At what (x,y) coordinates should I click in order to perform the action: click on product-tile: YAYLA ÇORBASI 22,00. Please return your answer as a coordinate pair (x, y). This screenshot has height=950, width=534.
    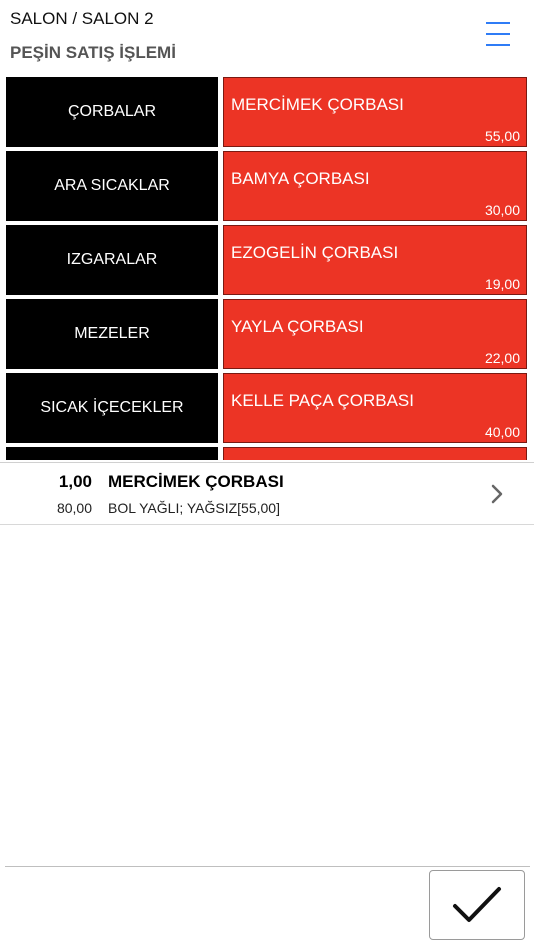
    Looking at the image, I should click on (375, 334).